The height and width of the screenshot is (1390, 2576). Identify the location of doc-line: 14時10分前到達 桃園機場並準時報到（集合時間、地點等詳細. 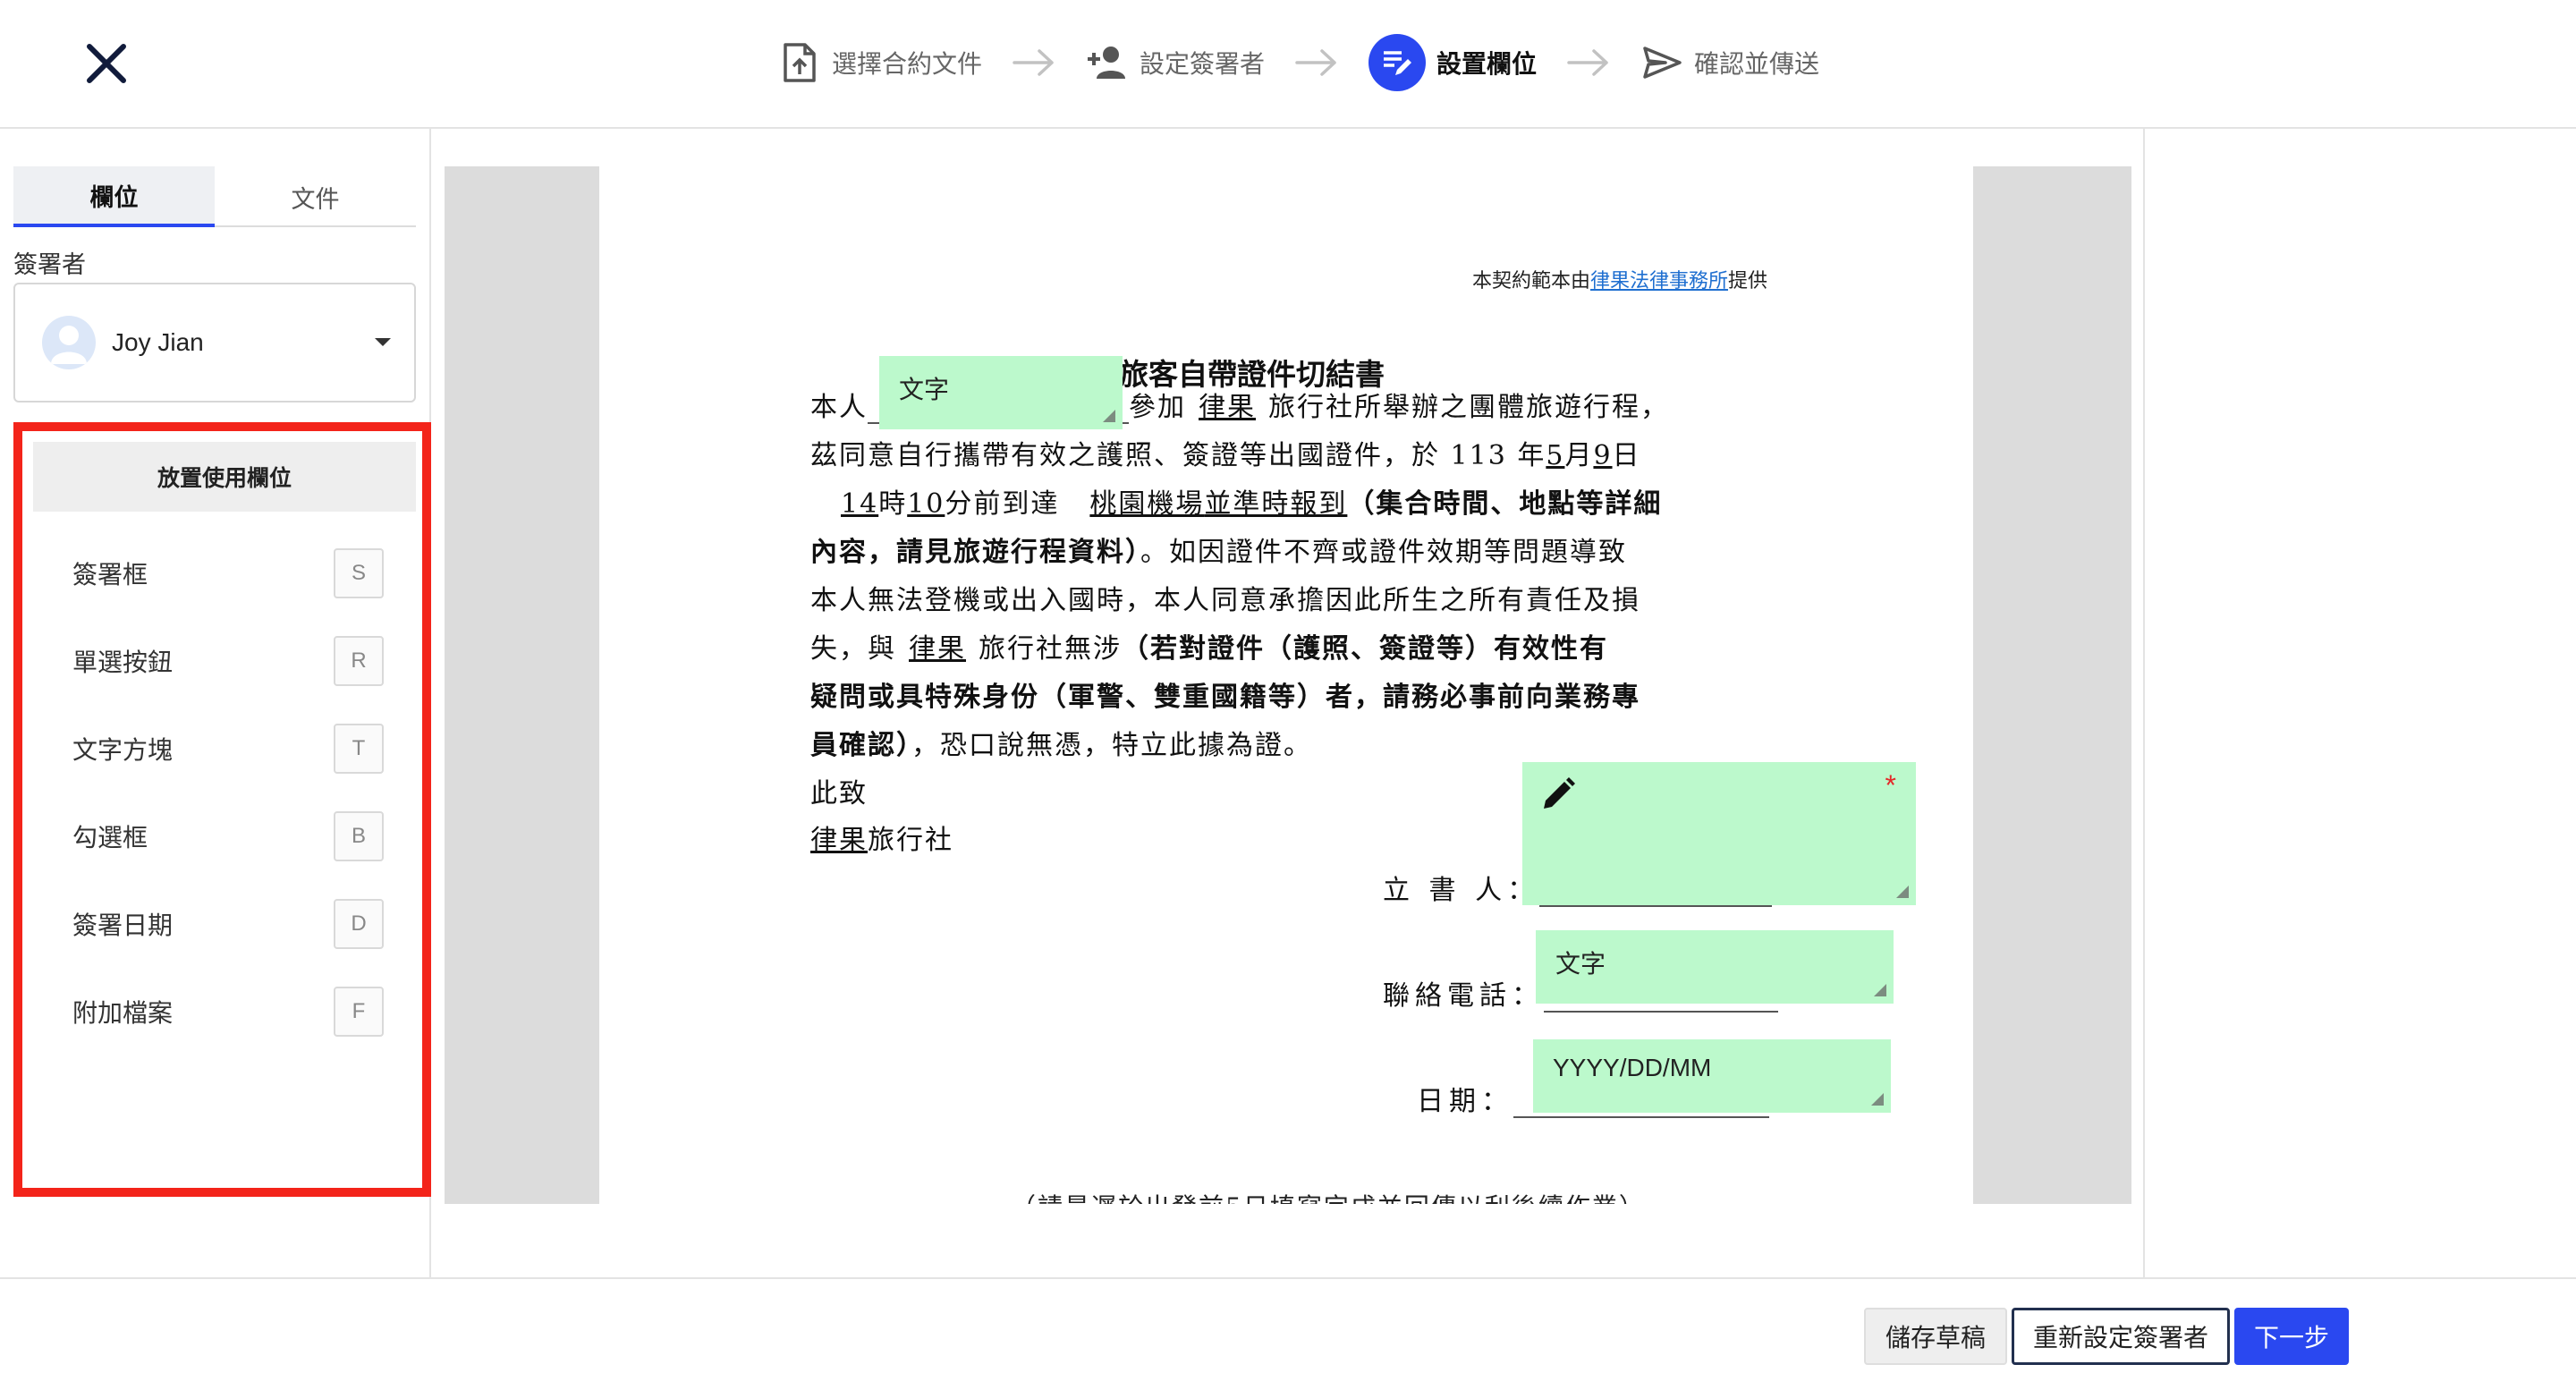
(1236, 501).